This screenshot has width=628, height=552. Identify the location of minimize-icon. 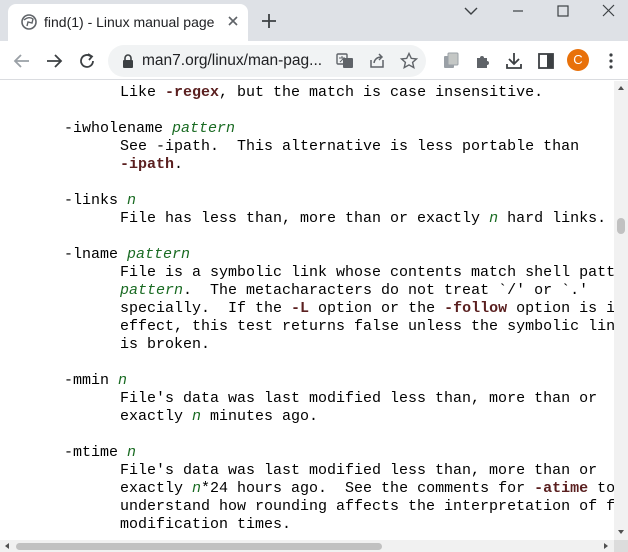
(518, 15).